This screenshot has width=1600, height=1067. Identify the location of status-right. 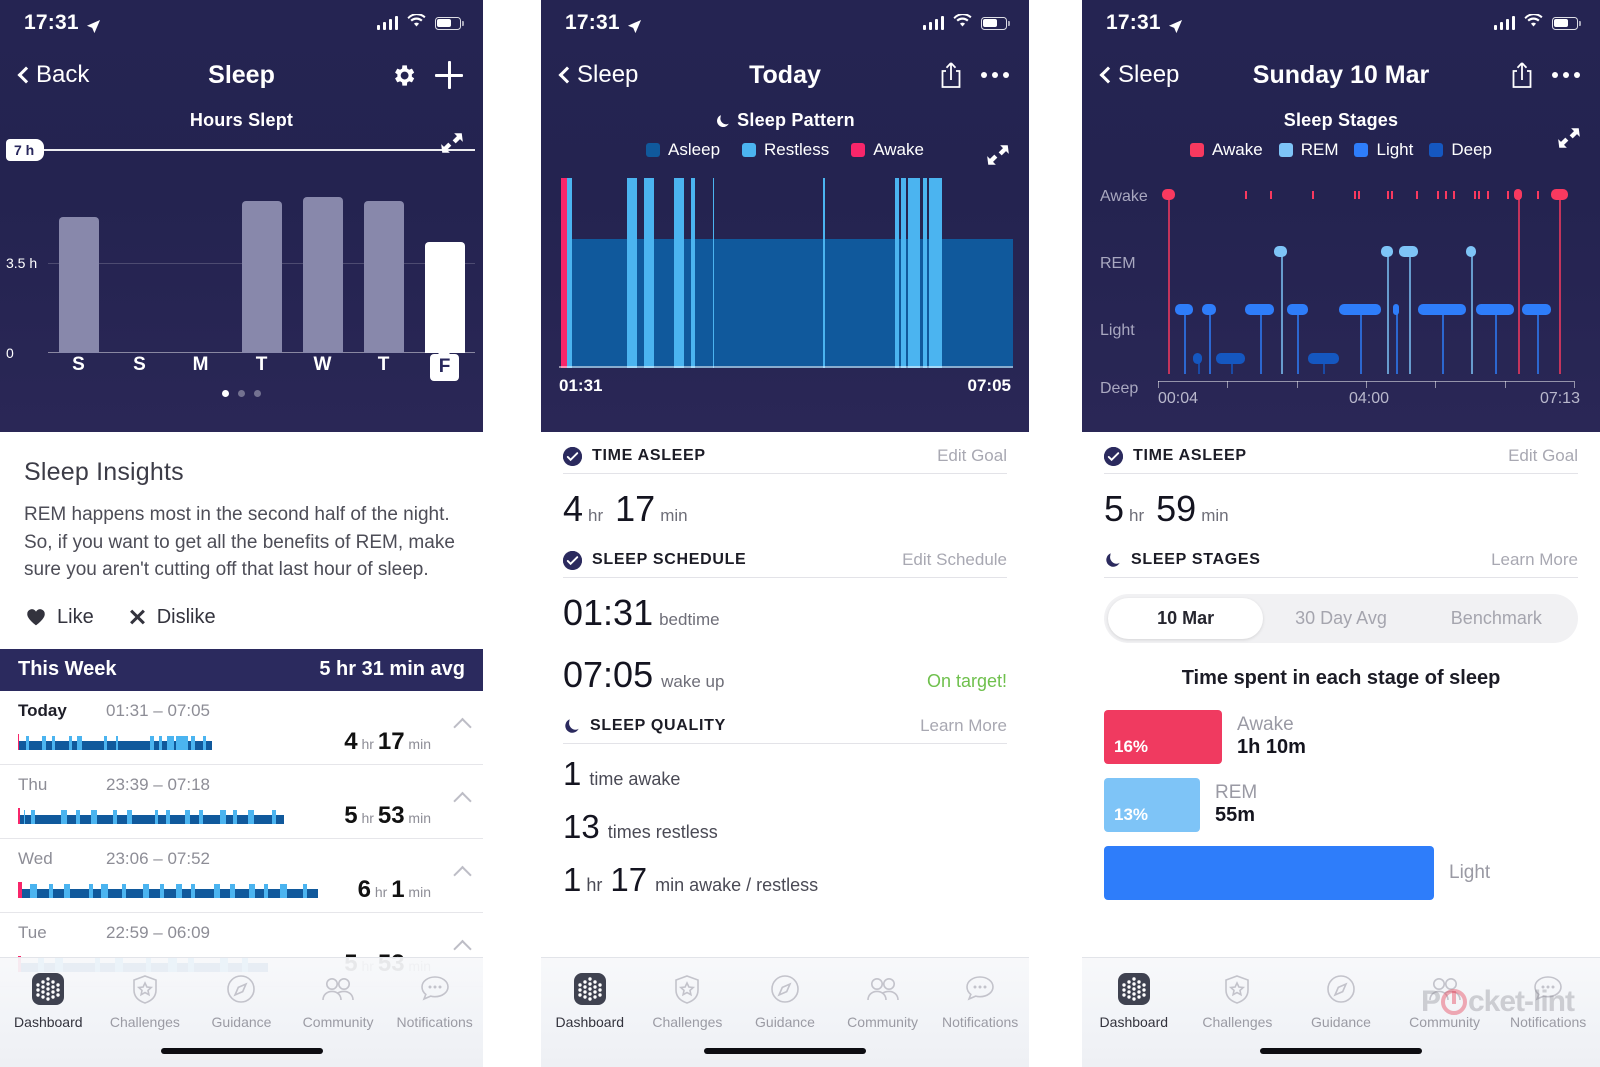
(420, 22).